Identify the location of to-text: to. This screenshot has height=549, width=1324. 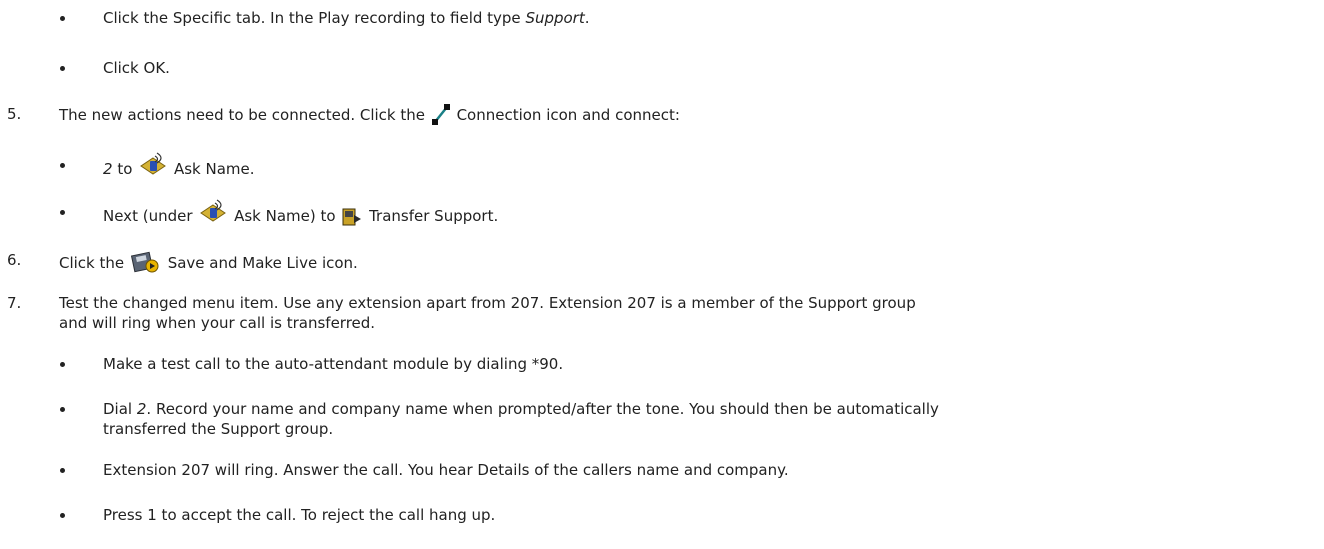
(125, 169).